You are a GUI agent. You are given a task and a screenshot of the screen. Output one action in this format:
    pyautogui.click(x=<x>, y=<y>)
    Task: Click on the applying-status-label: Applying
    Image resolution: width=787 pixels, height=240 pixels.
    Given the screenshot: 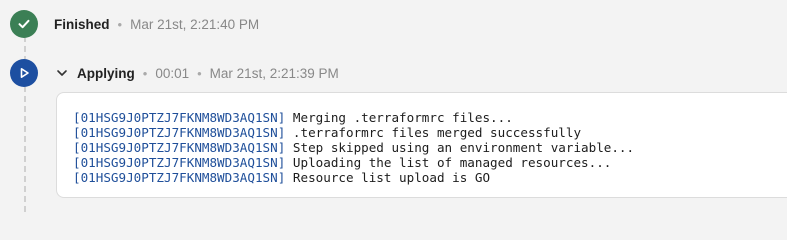 What is the action you would take?
    pyautogui.click(x=106, y=73)
    